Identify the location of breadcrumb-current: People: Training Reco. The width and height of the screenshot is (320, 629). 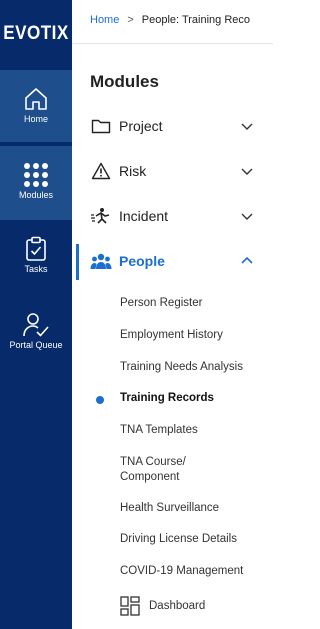
(196, 20).